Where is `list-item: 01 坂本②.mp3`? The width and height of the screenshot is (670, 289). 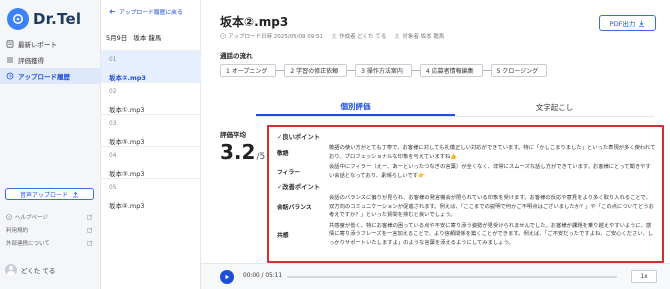
list-item: 01 坂本②.mp3 is located at coordinates (151, 66).